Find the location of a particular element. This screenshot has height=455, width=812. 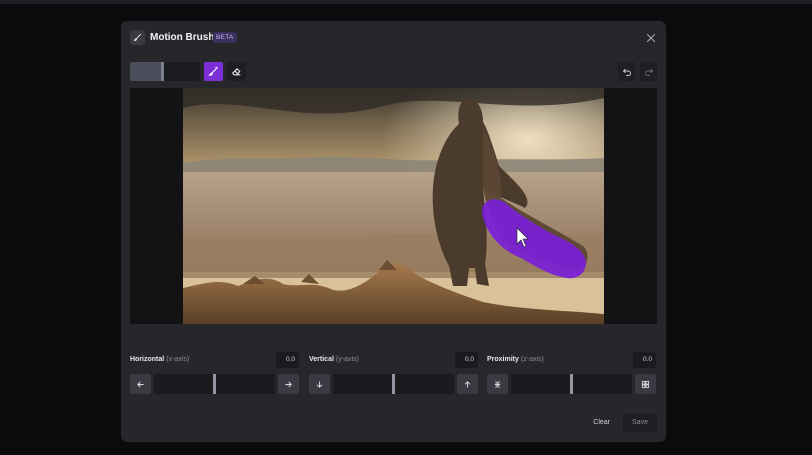

proximity-decrease-button is located at coordinates (497, 384).